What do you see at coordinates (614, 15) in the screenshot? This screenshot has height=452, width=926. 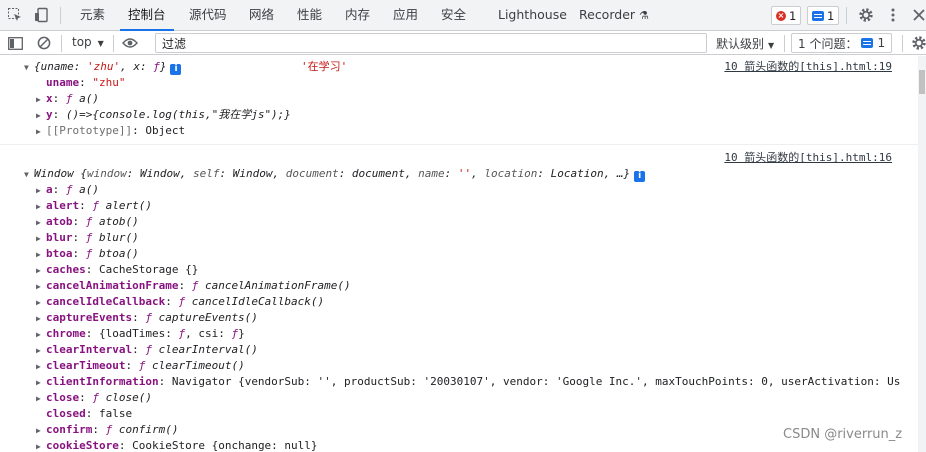 I see `tab-recorder: Recorder ⚗` at bounding box center [614, 15].